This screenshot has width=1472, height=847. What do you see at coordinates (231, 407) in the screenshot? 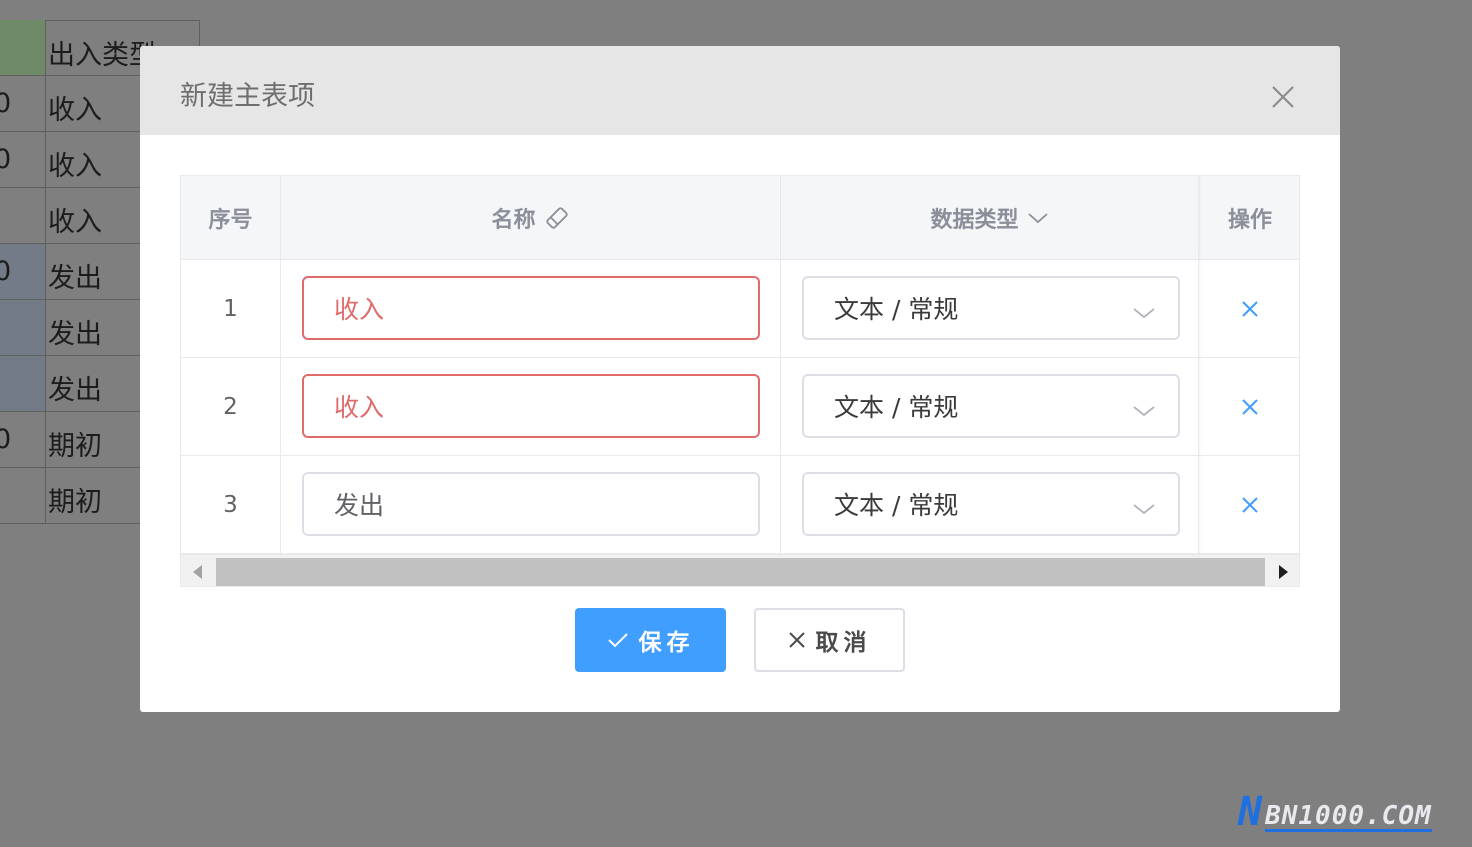
I see `row-index: 2` at bounding box center [231, 407].